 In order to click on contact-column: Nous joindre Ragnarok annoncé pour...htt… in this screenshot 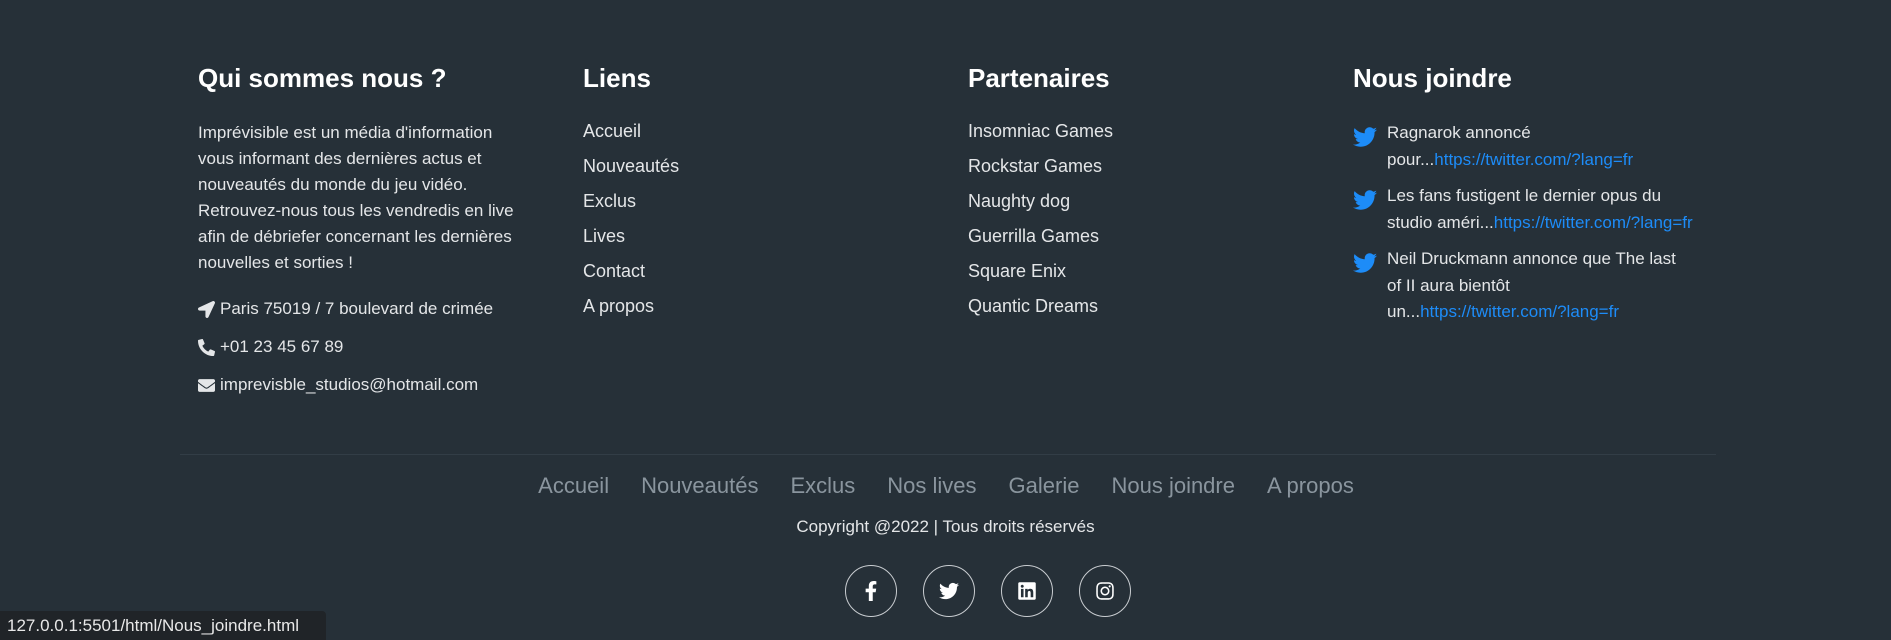, I will do `click(1545, 237)`.